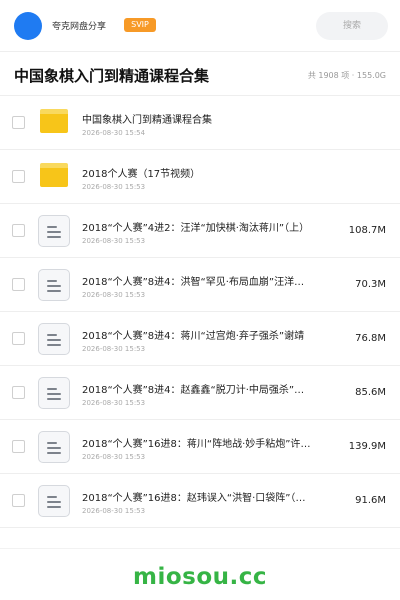  I want to click on file-size: 76.8M, so click(370, 338).